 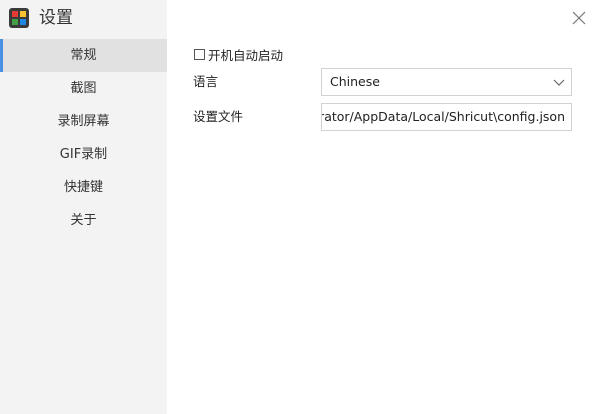 I want to click on sidebar-item-shortcuts: 快捷键, so click(x=83, y=187).